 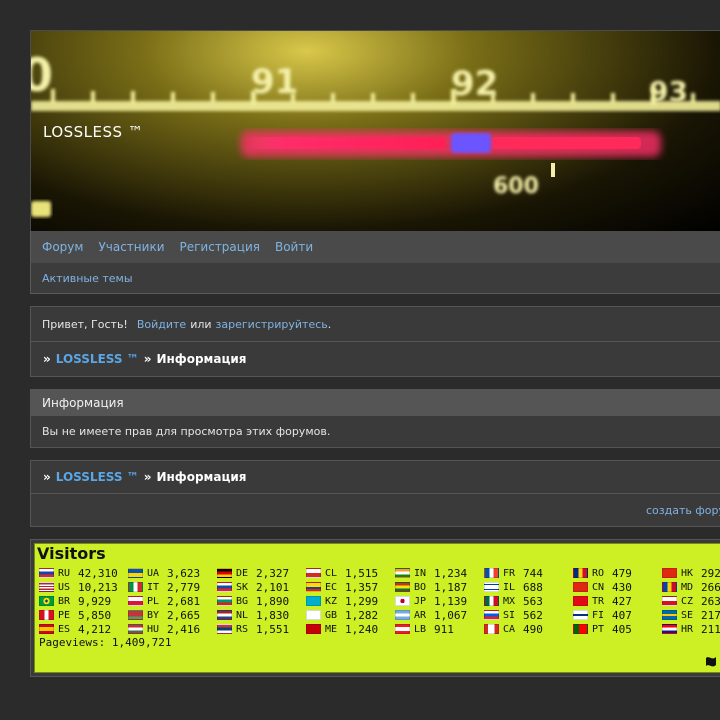 I want to click on country-code: FI, so click(x=598, y=615).